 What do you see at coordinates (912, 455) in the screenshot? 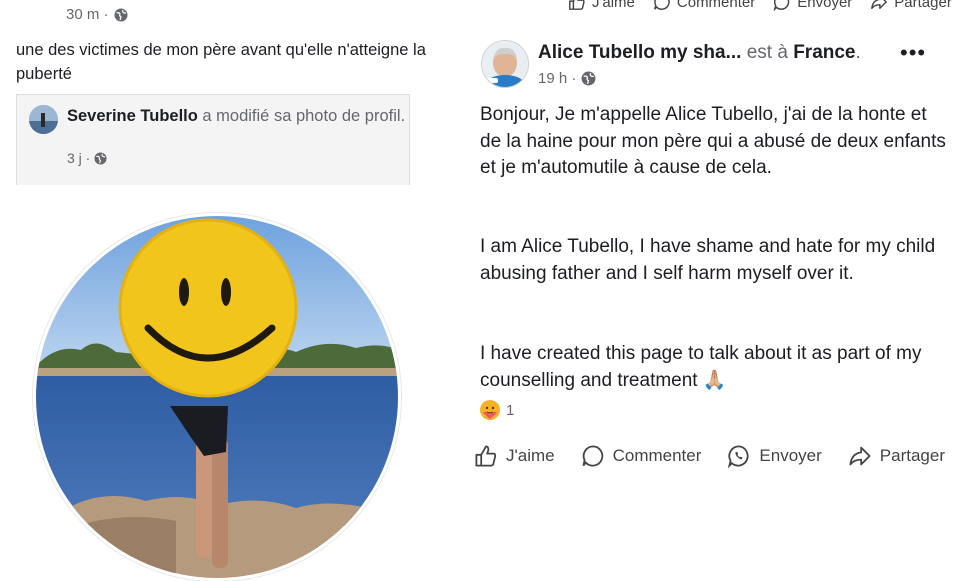
I see `share-label: Partager` at bounding box center [912, 455].